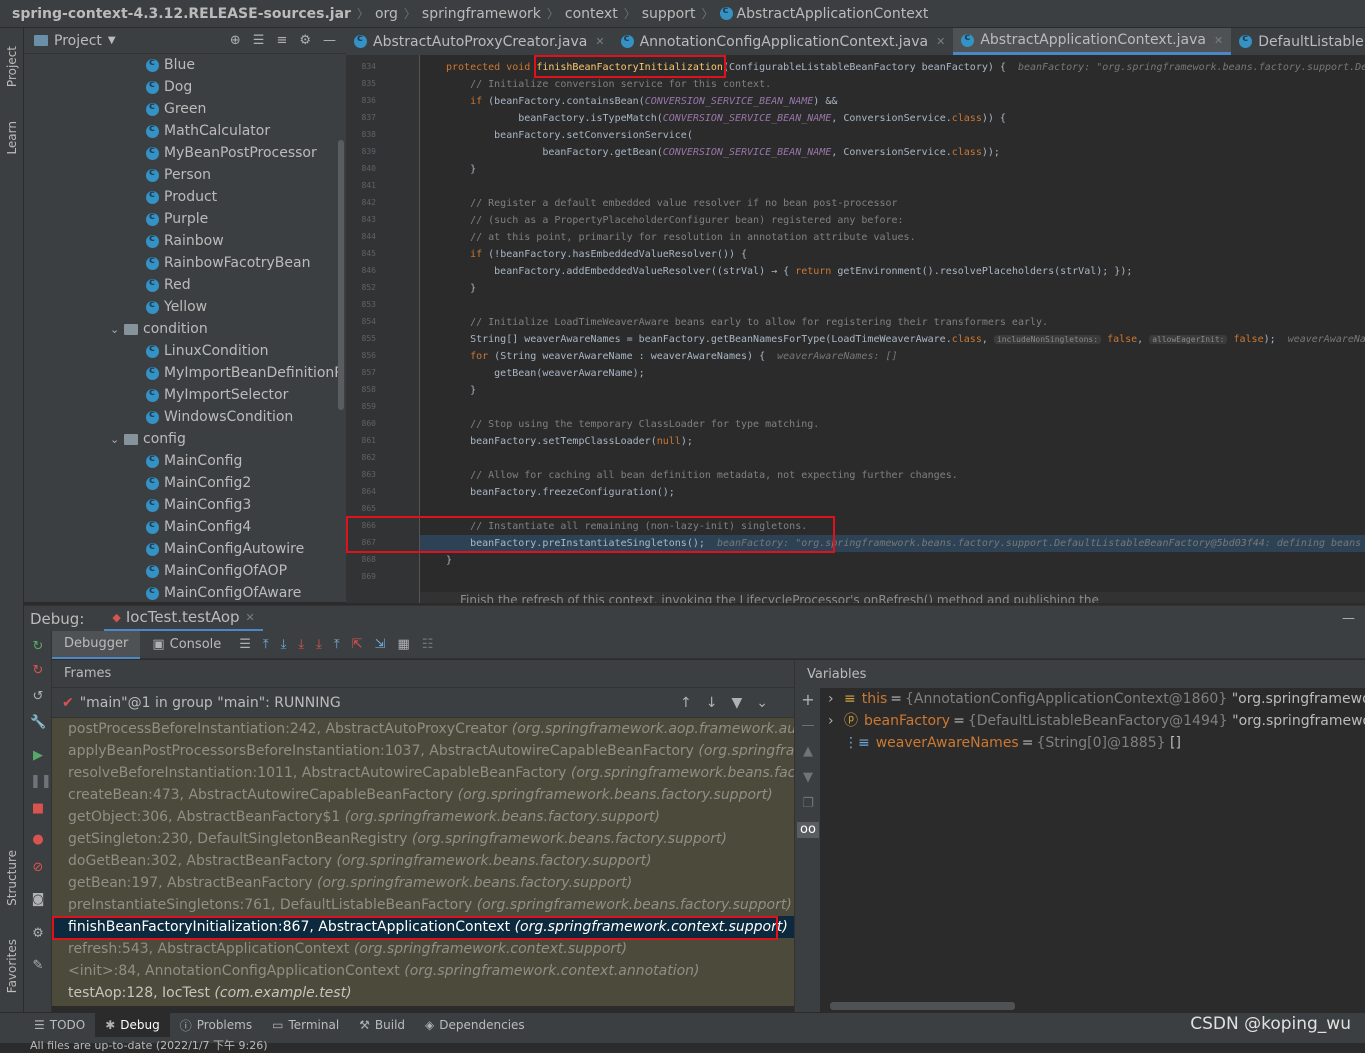  Describe the element at coordinates (319, 644) in the screenshot. I see `force-step-into-icon: ⤓` at that location.